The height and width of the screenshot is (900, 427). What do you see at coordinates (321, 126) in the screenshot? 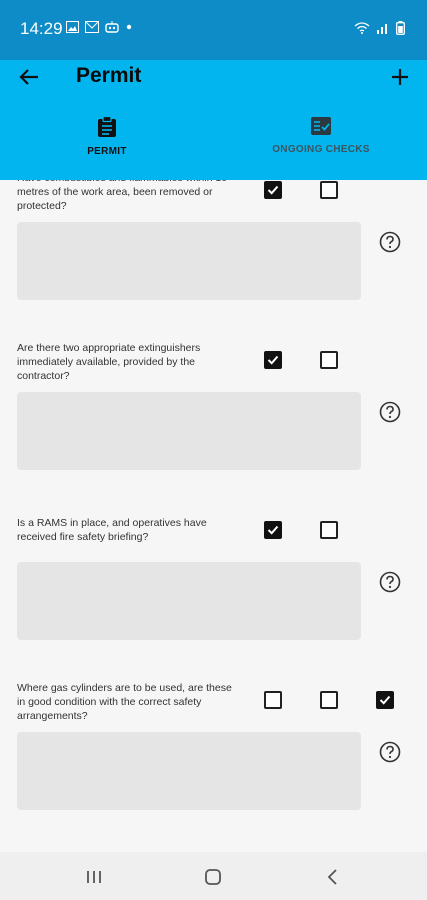
I see `checklist-icon` at bounding box center [321, 126].